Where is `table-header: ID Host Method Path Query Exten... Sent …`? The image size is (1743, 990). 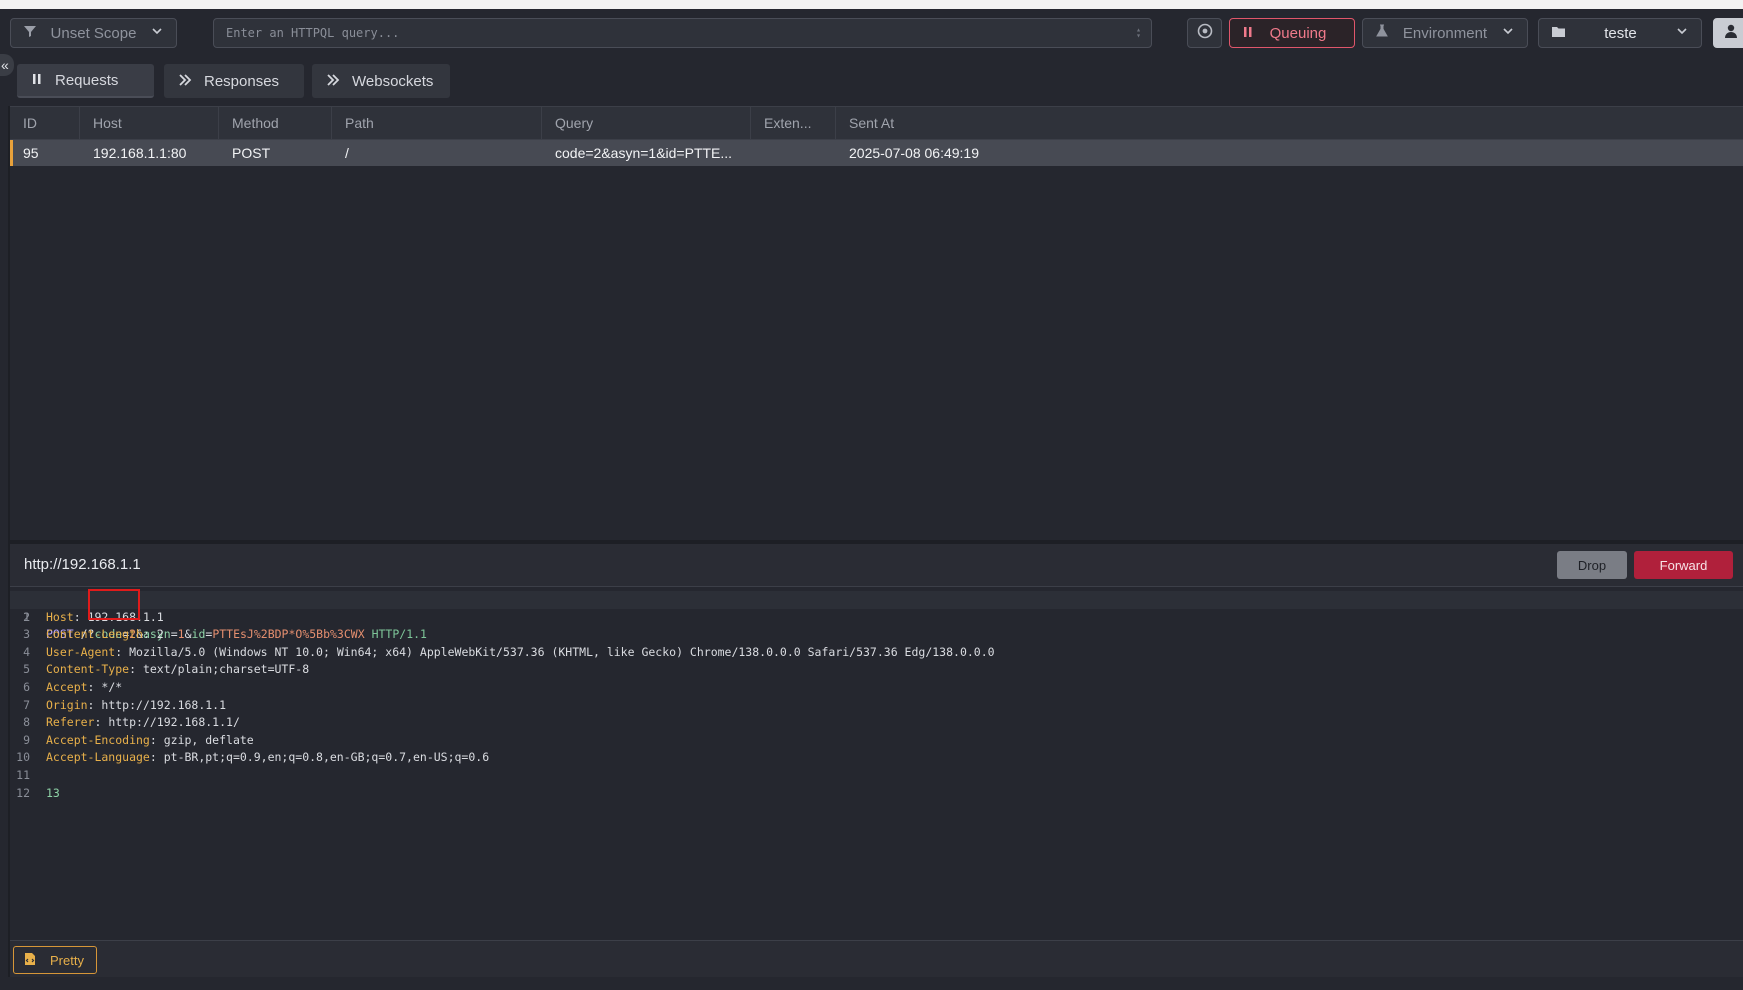 table-header: ID Host Method Path Query Exten... Sent … is located at coordinates (876, 123).